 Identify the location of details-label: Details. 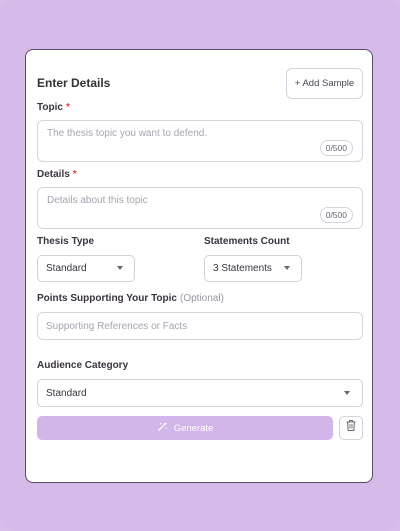
(53, 174).